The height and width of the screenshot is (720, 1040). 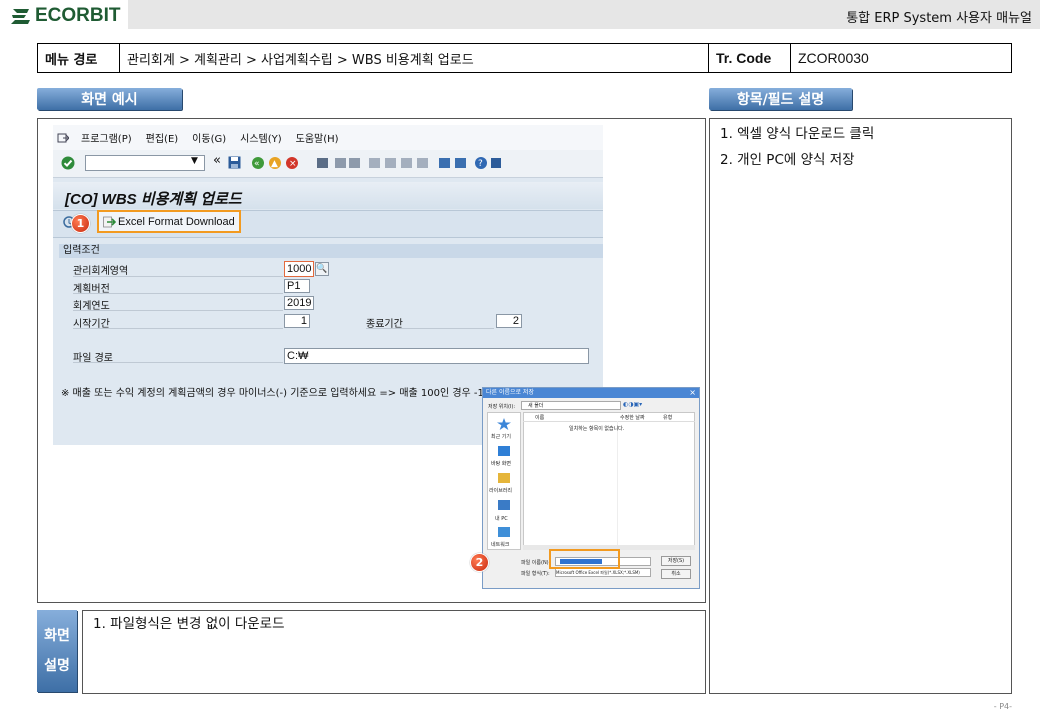 I want to click on tr-code-label: Tr. Code, so click(x=750, y=58).